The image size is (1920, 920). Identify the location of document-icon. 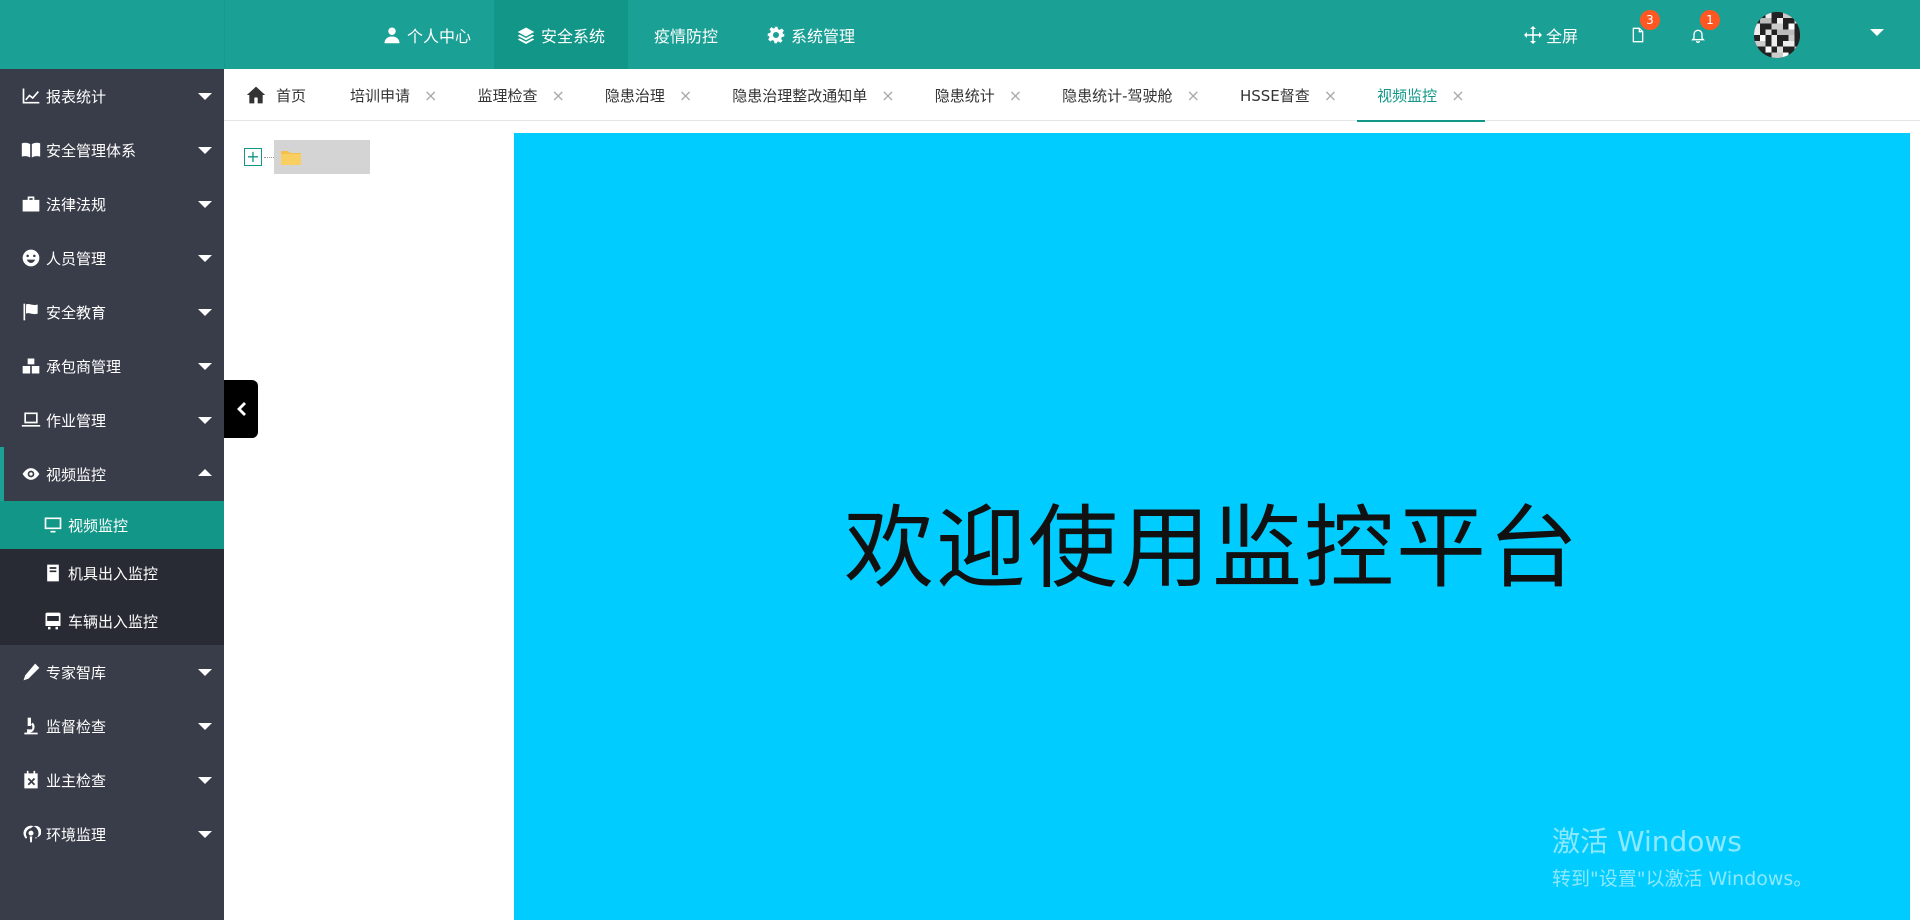
(1638, 34).